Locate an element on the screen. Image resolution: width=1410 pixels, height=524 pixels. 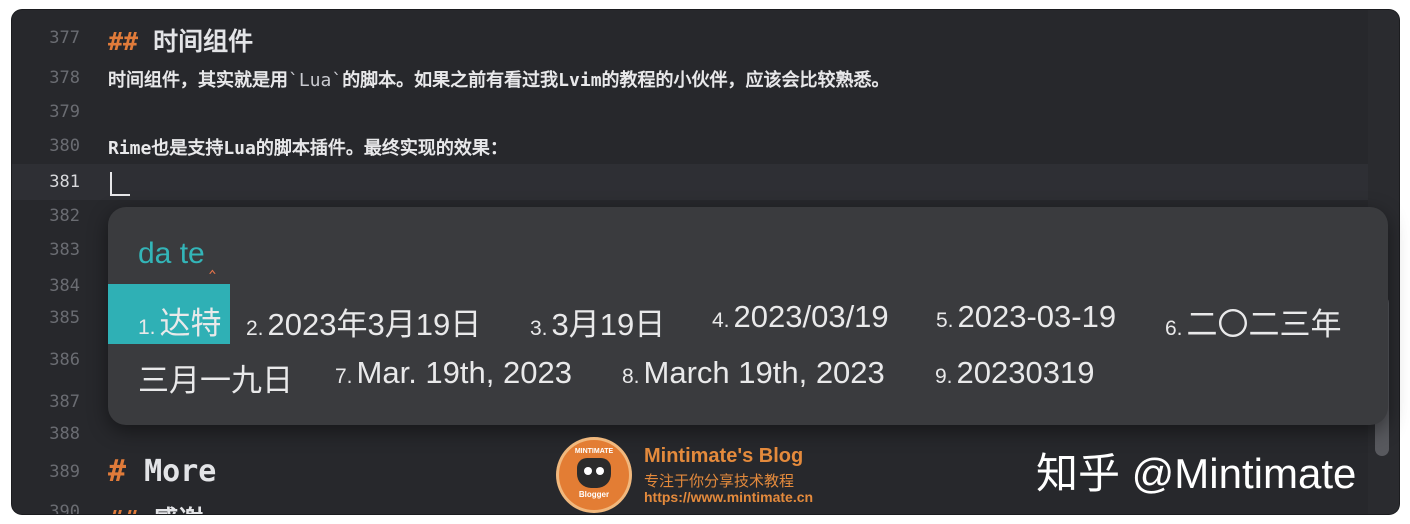
candidate-number: 7. is located at coordinates (344, 376).